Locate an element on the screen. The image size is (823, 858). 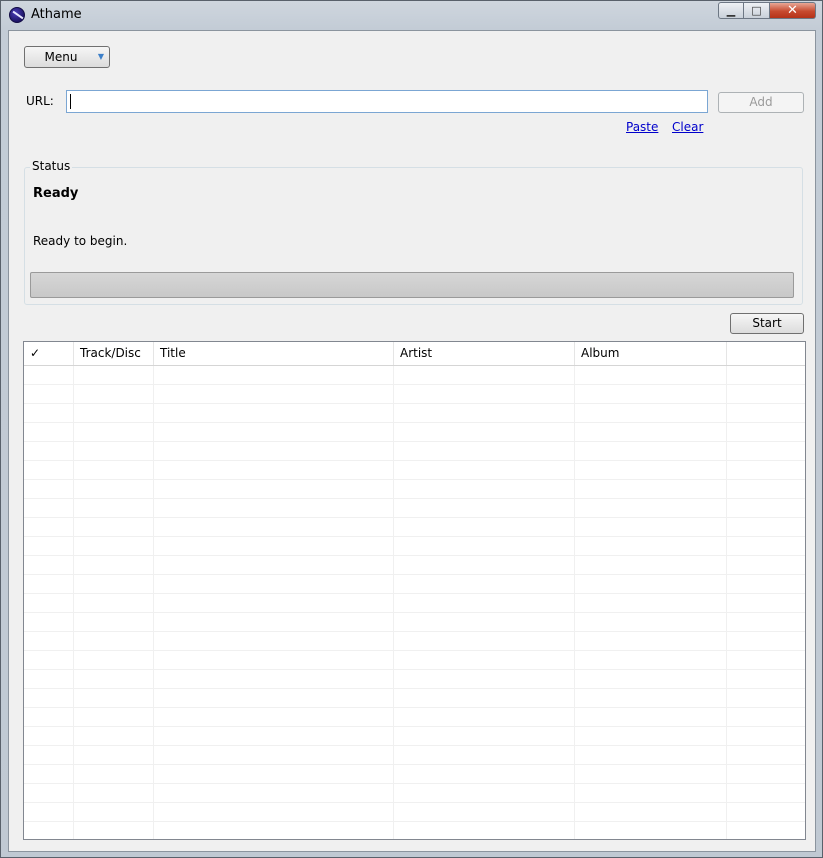
url-input is located at coordinates (387, 101).